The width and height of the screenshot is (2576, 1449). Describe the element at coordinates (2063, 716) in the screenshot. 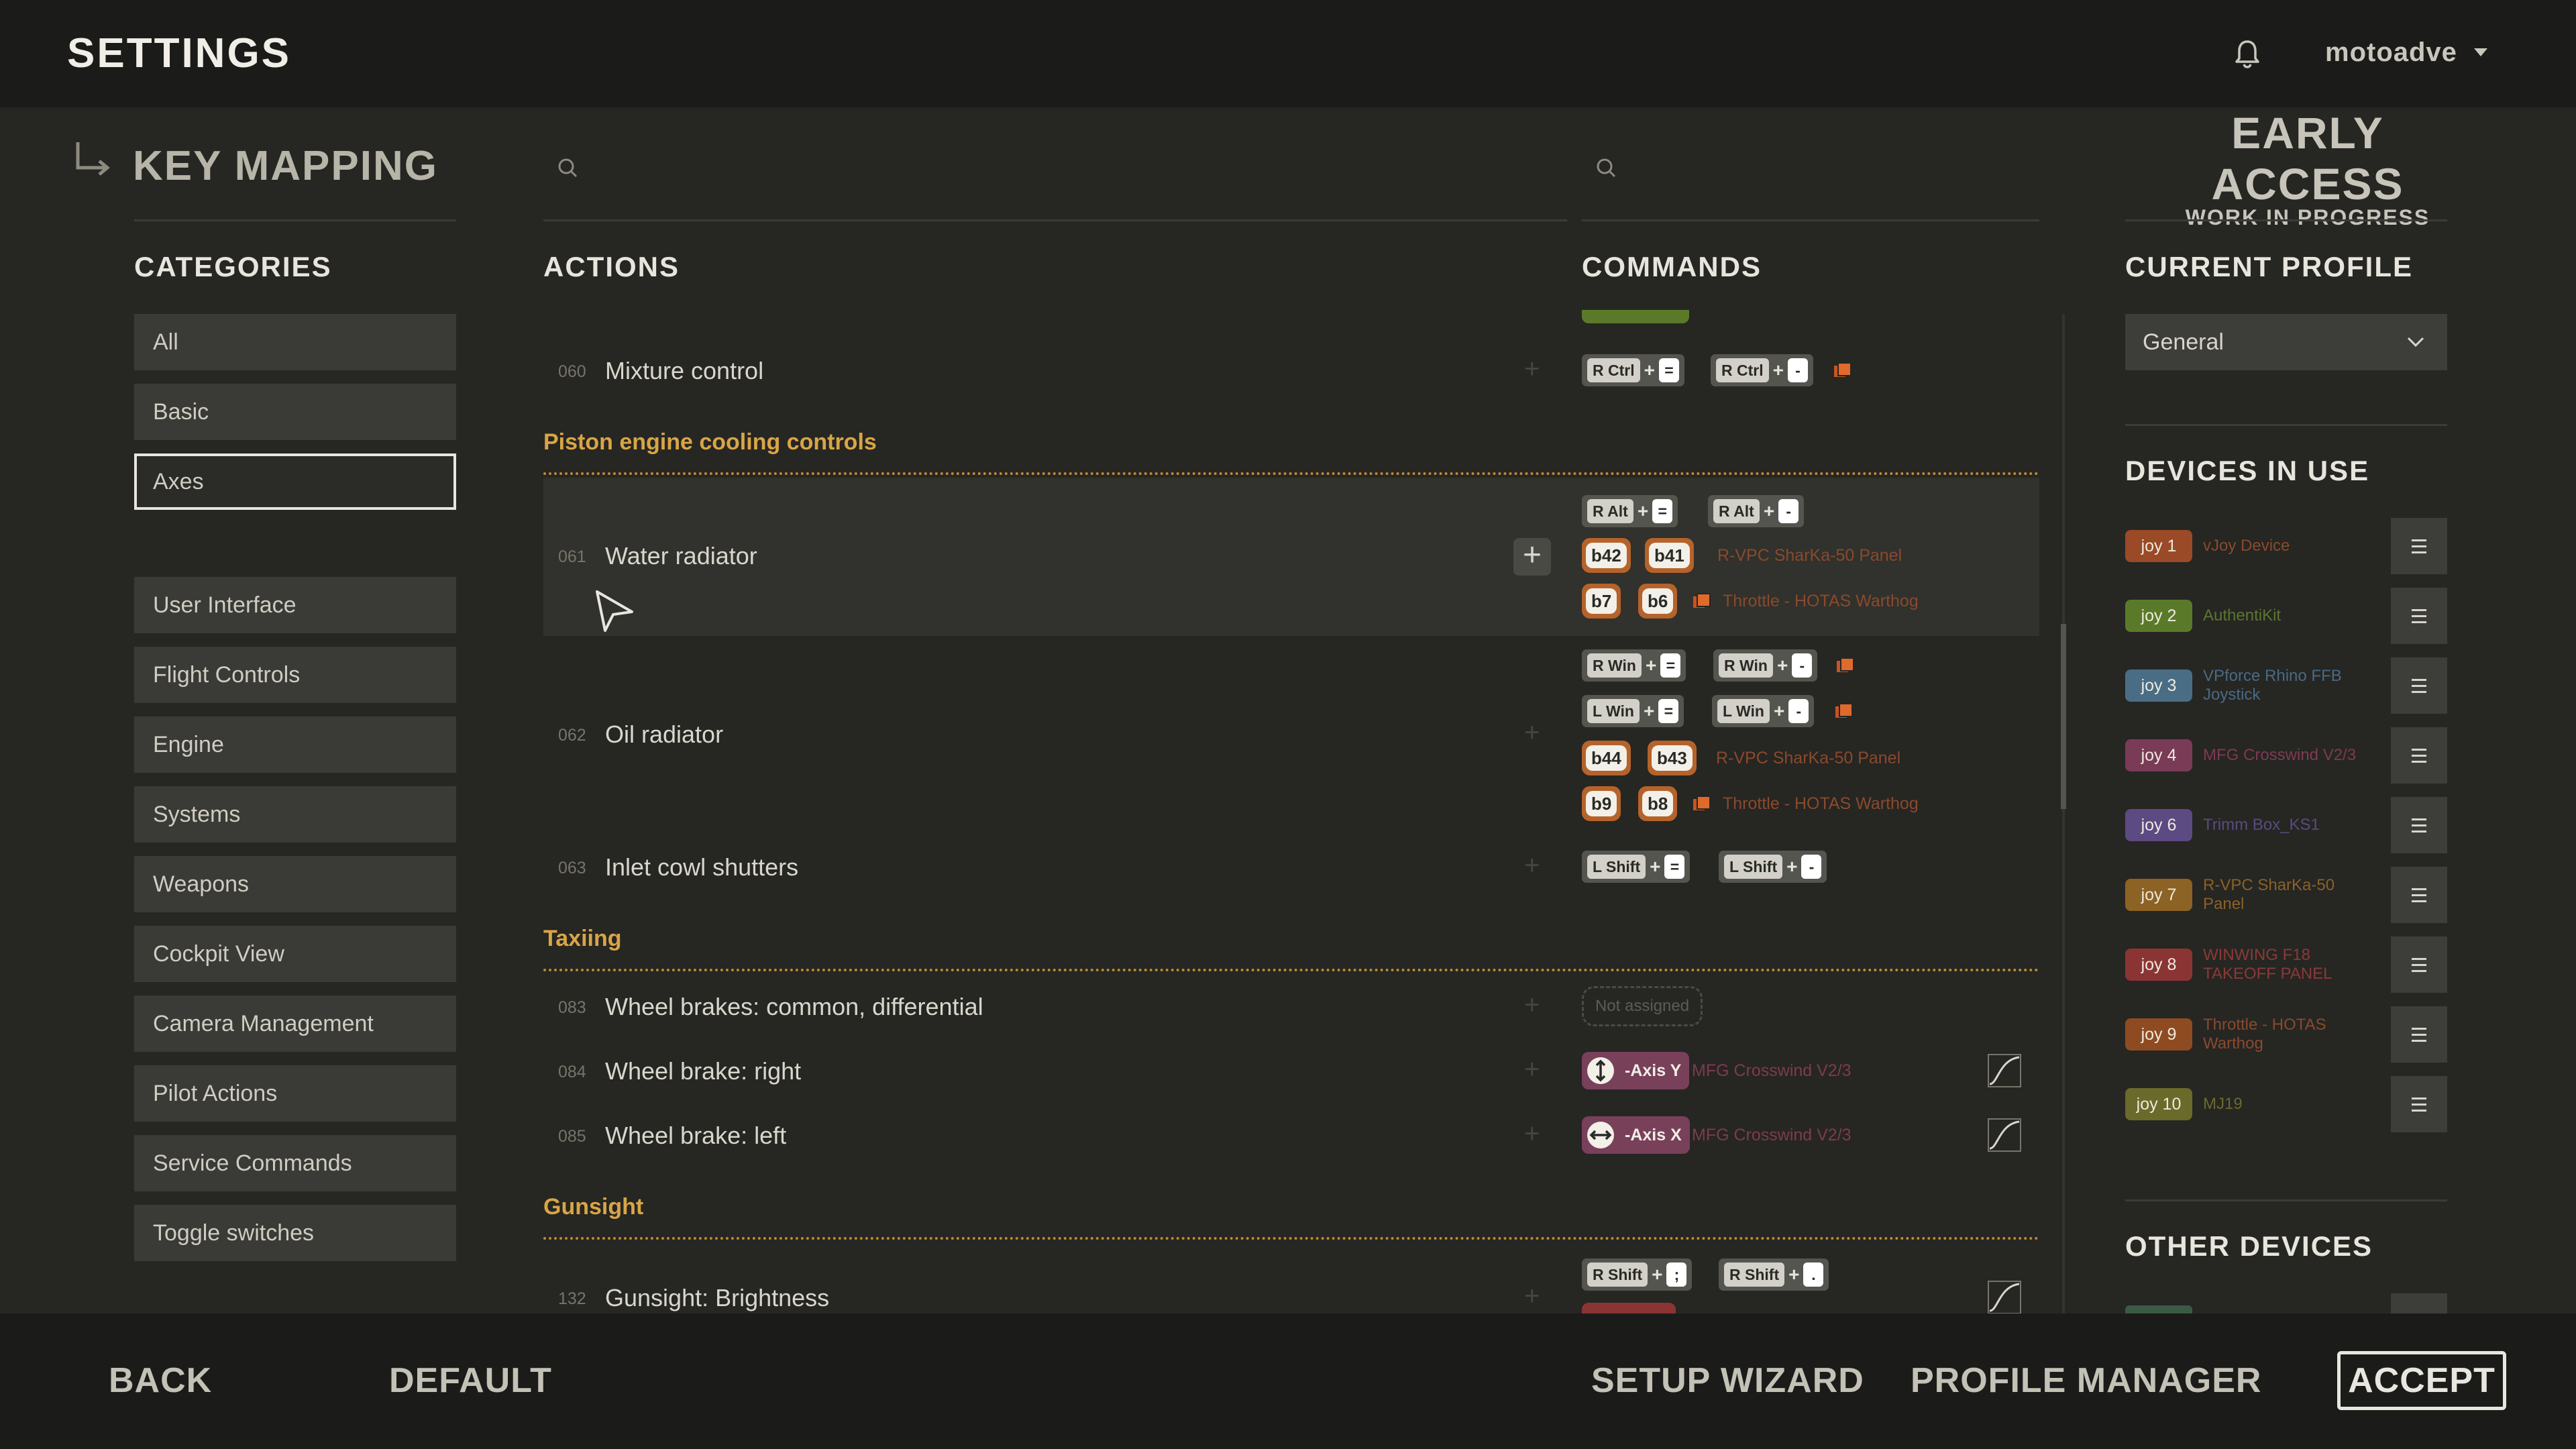

I see `scrollbar-thumb` at that location.